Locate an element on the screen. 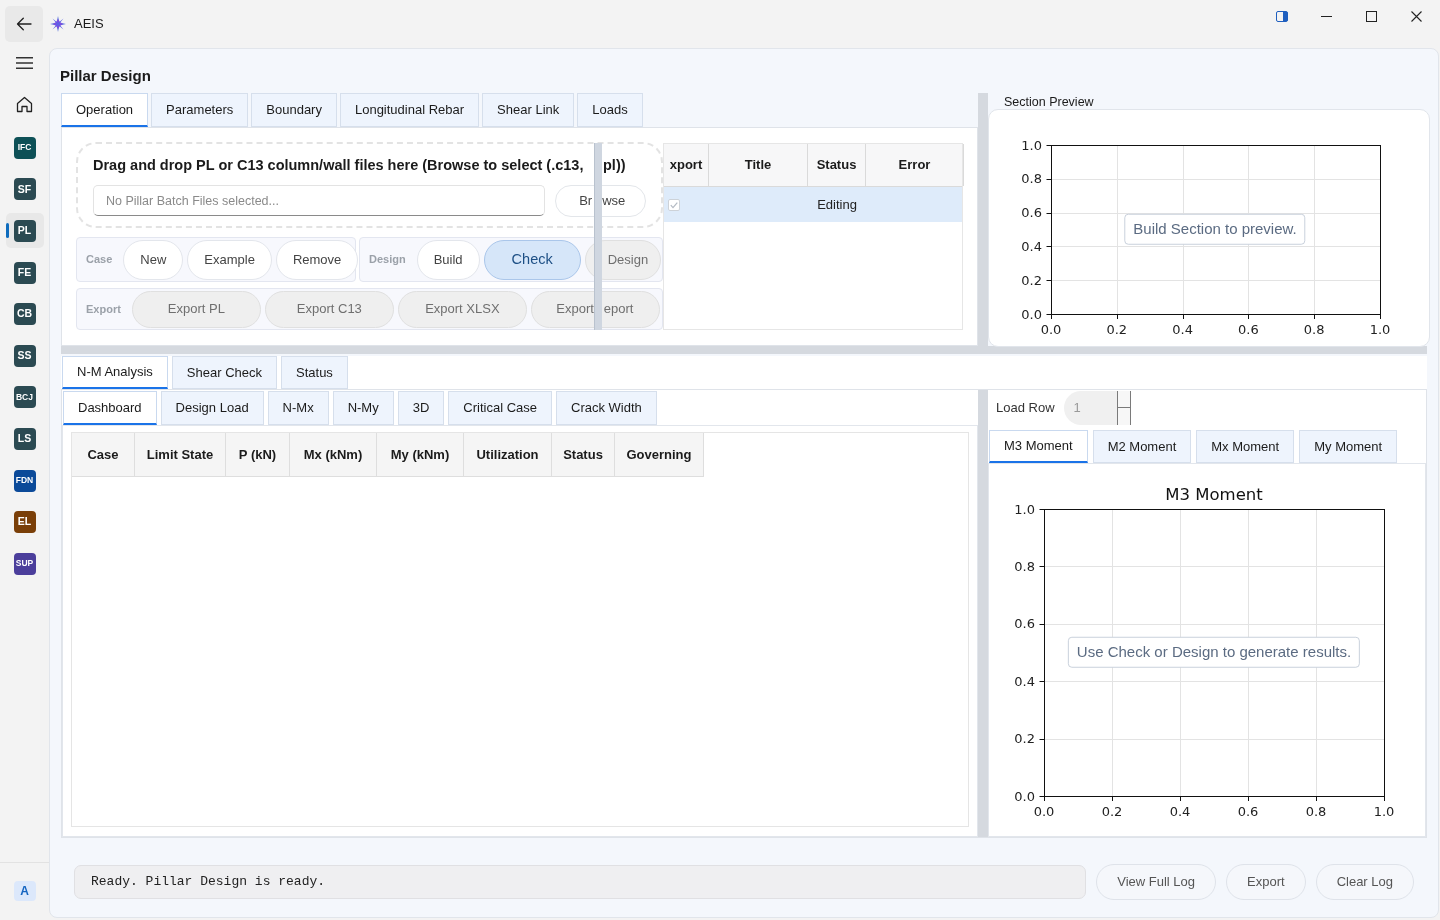 This screenshot has height=920, width=1440. placeholder-message: Use Check or Design to generate results. is located at coordinates (1214, 652).